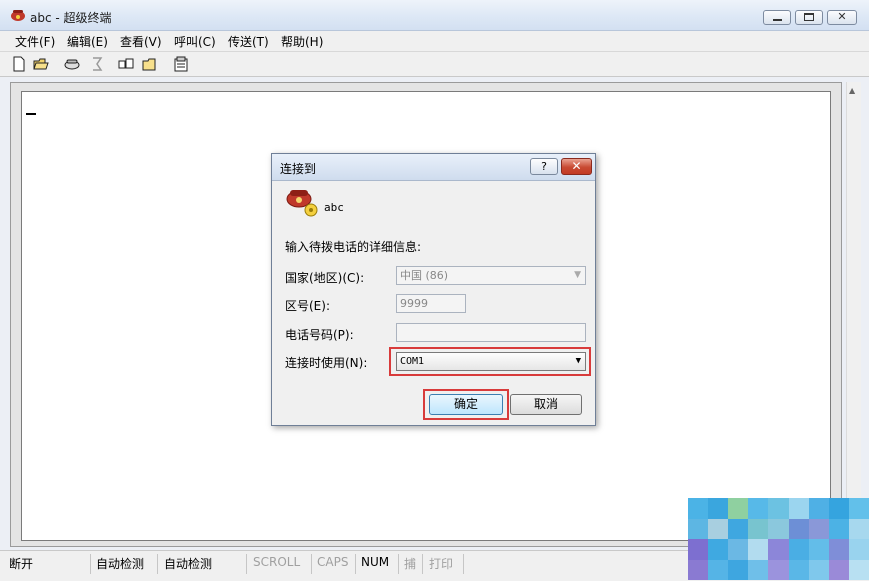  I want to click on phone-number-field, so click(491, 332).